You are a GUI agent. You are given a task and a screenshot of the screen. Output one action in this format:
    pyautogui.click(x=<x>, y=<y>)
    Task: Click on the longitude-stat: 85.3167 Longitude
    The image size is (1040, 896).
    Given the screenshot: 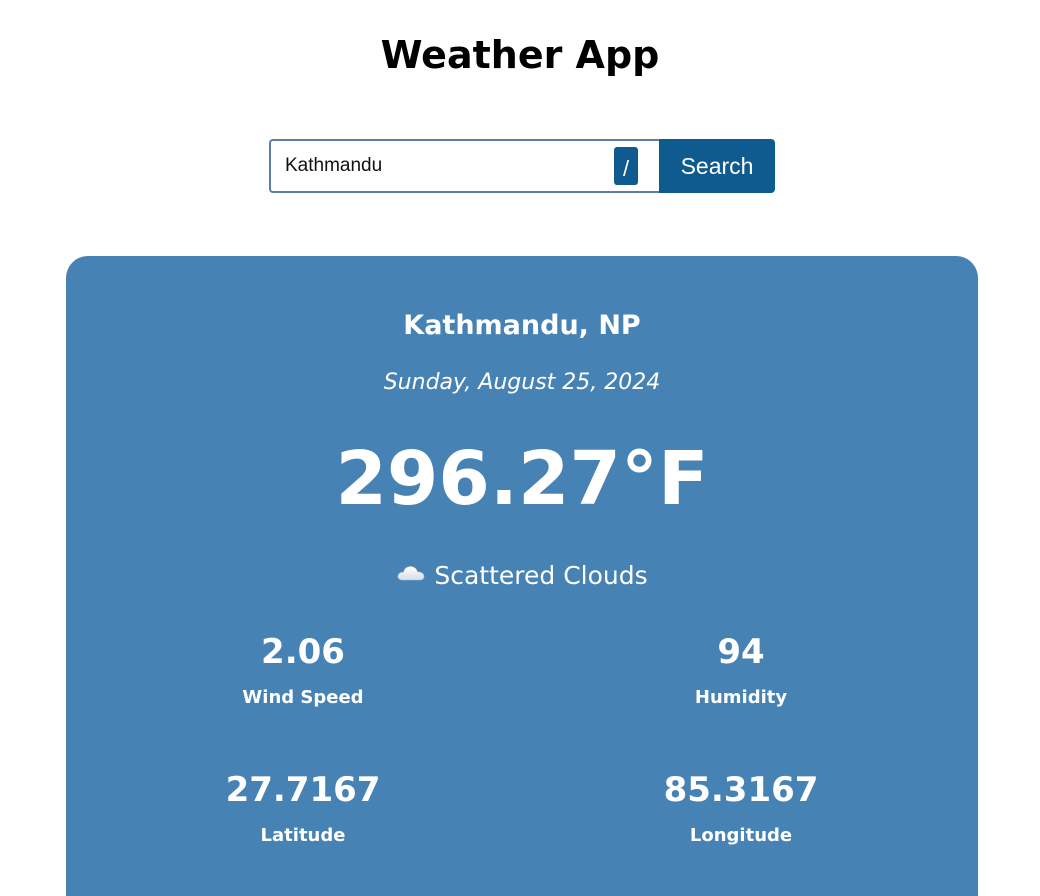 What is the action you would take?
    pyautogui.click(x=741, y=808)
    